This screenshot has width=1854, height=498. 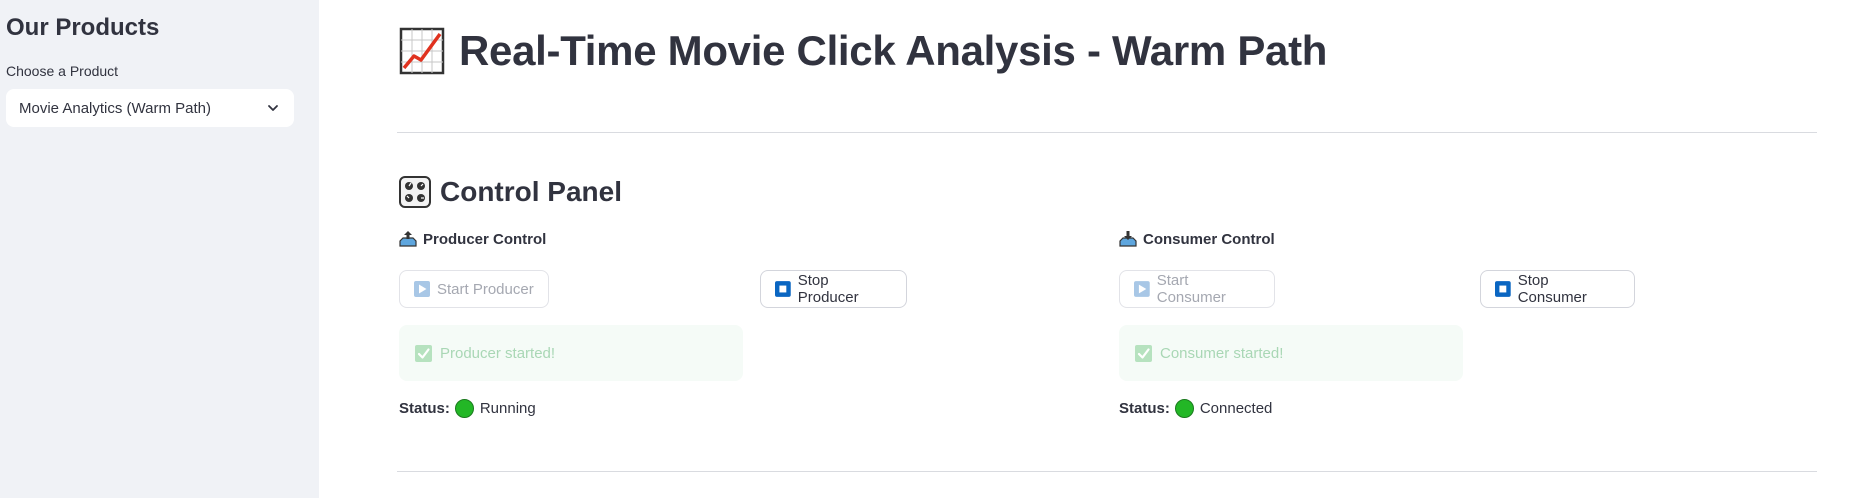 I want to click on consumer-control-heading: Consumer Control, so click(x=1197, y=239).